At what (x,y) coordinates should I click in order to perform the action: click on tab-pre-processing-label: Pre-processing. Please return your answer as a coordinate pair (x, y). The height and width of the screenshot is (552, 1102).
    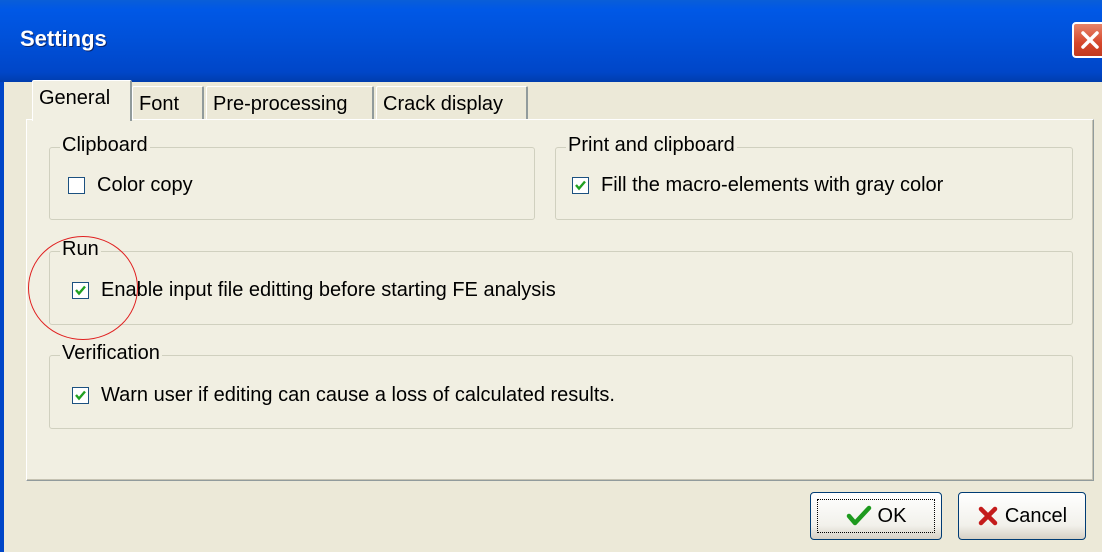
    Looking at the image, I should click on (280, 104).